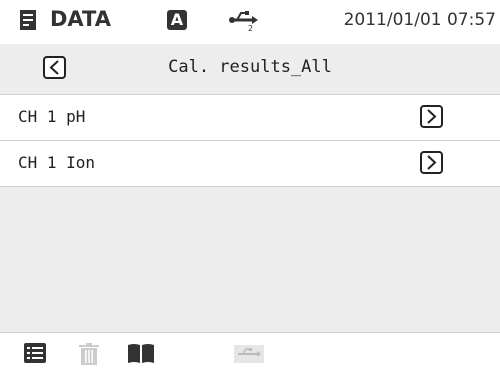 Image resolution: width=500 pixels, height=371 pixels. I want to click on book-icon, so click(141, 355).